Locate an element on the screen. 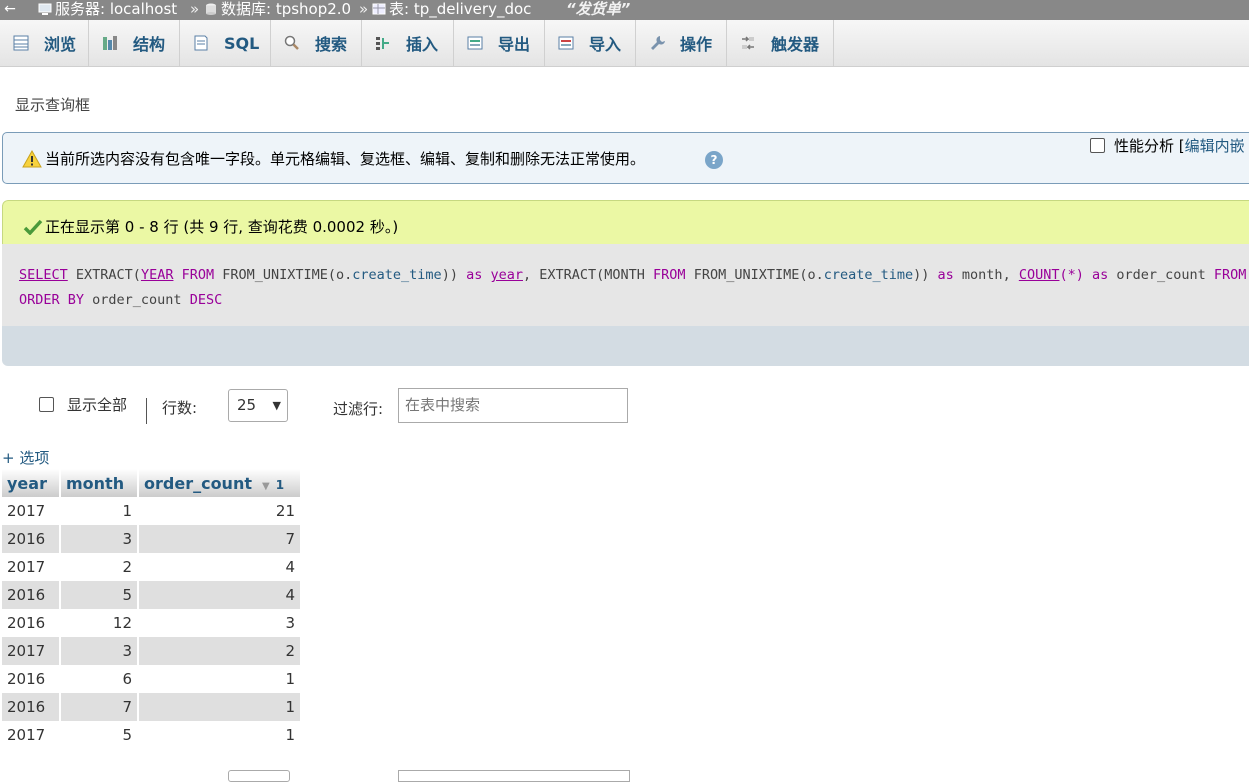 This screenshot has height=782, width=1249. filter-rows-input: 在表中搜索 is located at coordinates (513, 405).